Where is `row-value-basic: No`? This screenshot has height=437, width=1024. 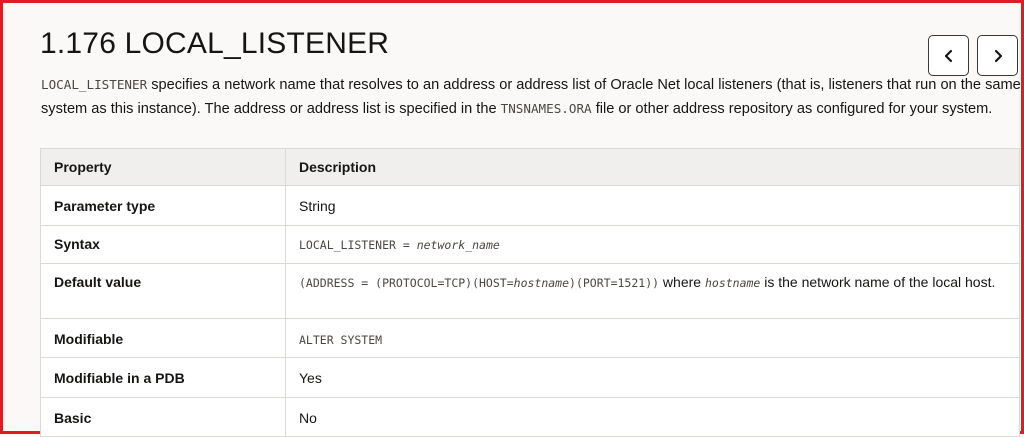 row-value-basic: No is located at coordinates (652, 417).